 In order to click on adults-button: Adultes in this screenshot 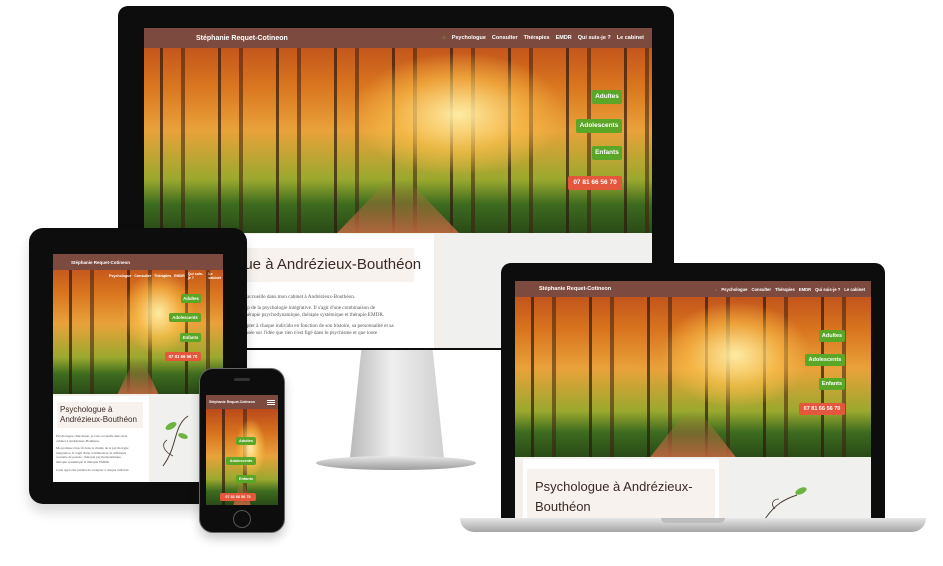, I will do `click(607, 97)`.